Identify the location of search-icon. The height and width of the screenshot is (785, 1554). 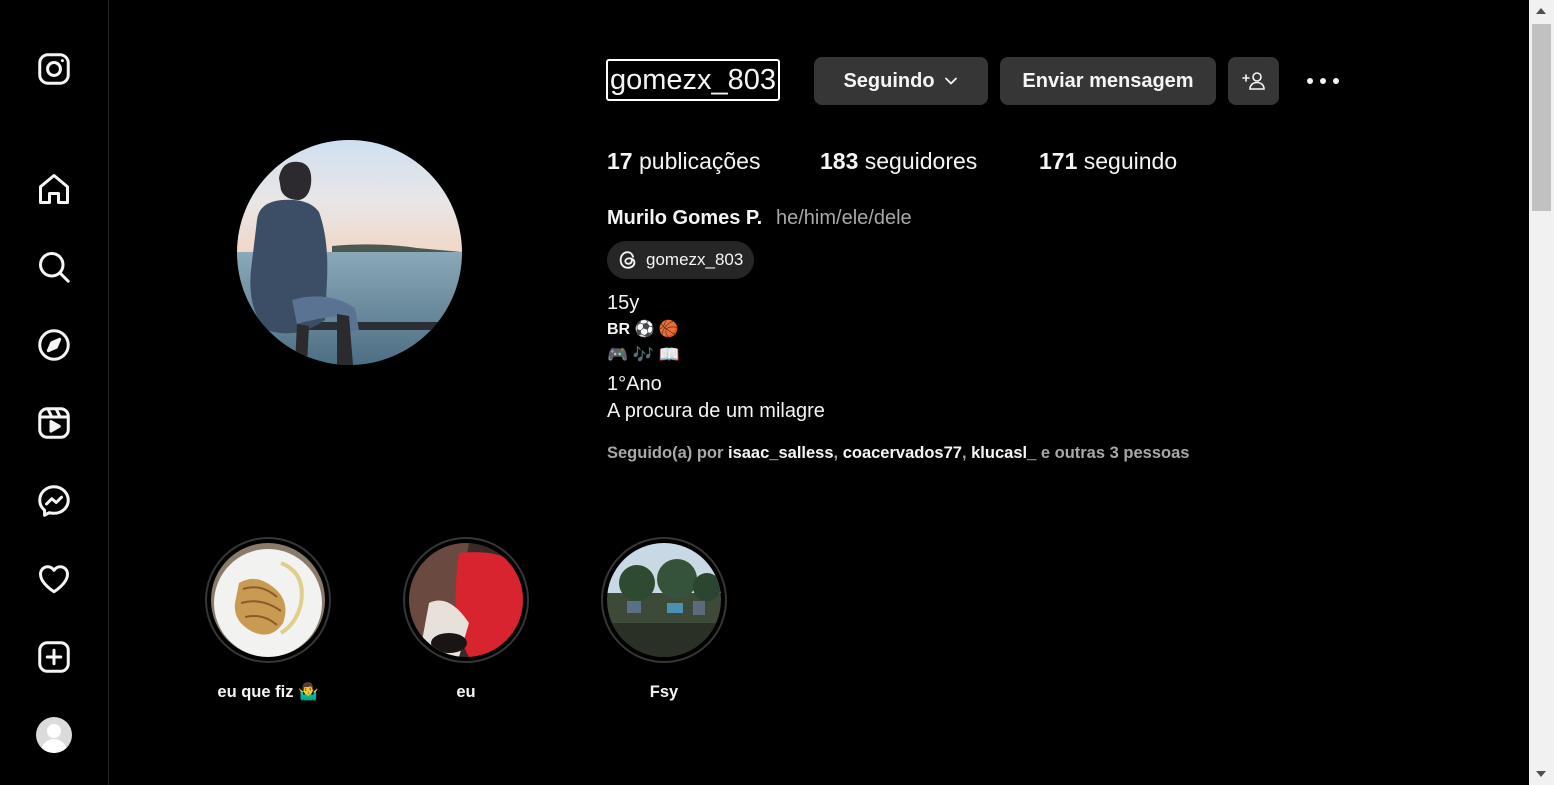
(54, 267).